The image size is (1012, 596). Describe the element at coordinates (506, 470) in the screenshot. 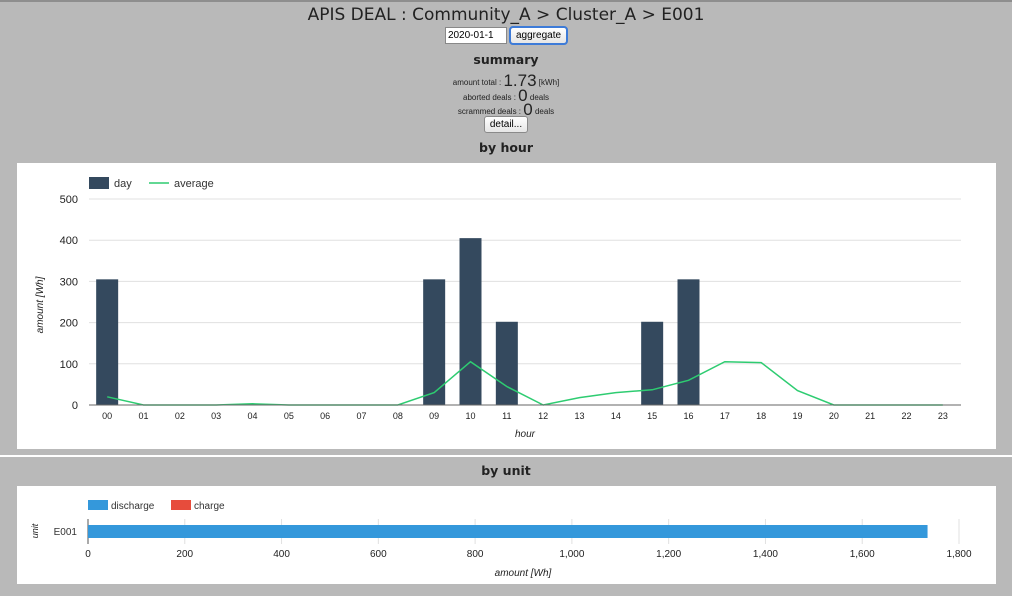

I see `by-unit-heading: by unit` at that location.